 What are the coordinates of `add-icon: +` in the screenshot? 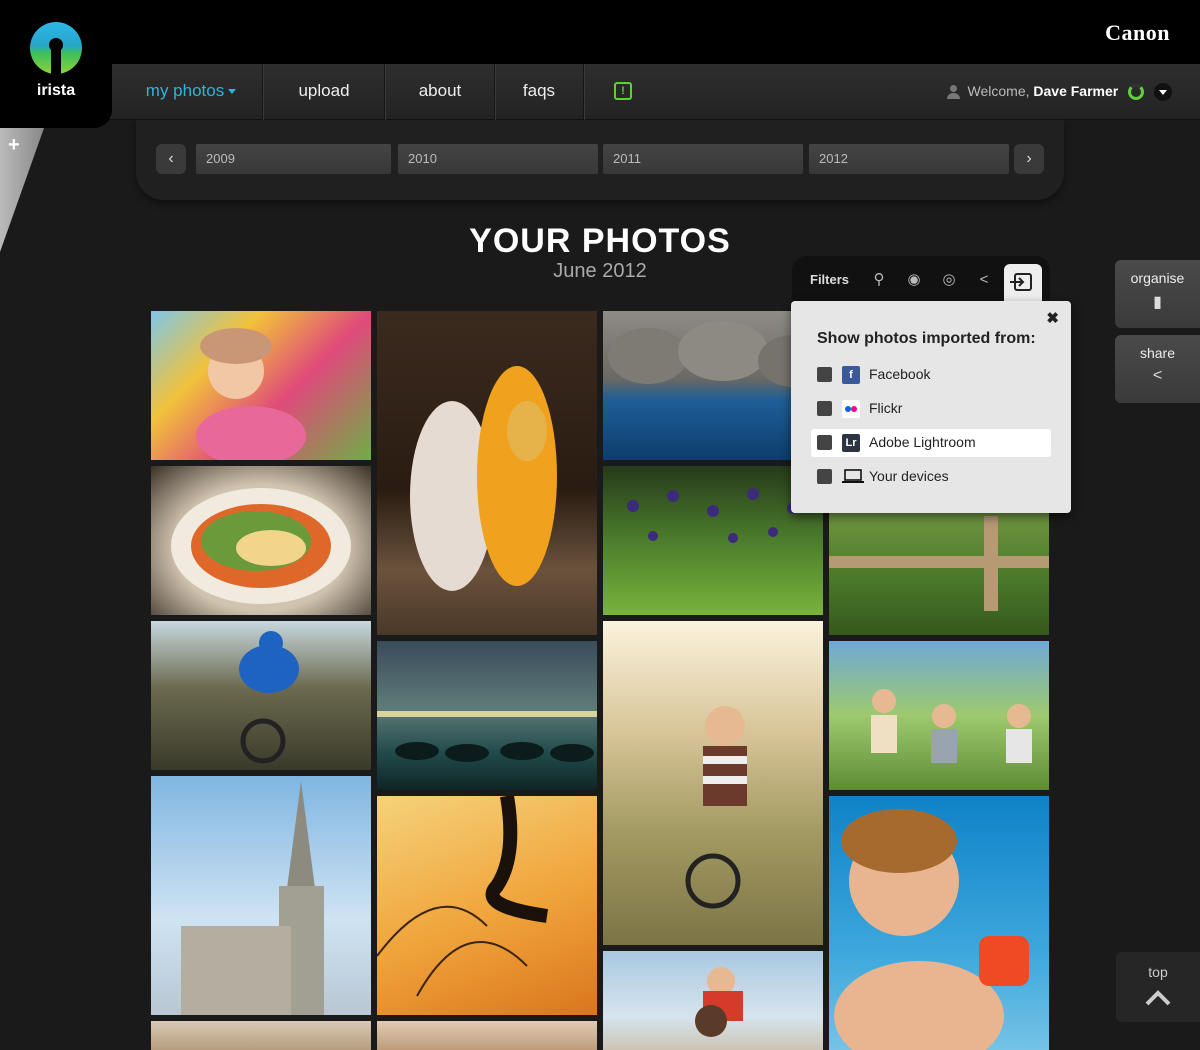 It's located at (14, 145).